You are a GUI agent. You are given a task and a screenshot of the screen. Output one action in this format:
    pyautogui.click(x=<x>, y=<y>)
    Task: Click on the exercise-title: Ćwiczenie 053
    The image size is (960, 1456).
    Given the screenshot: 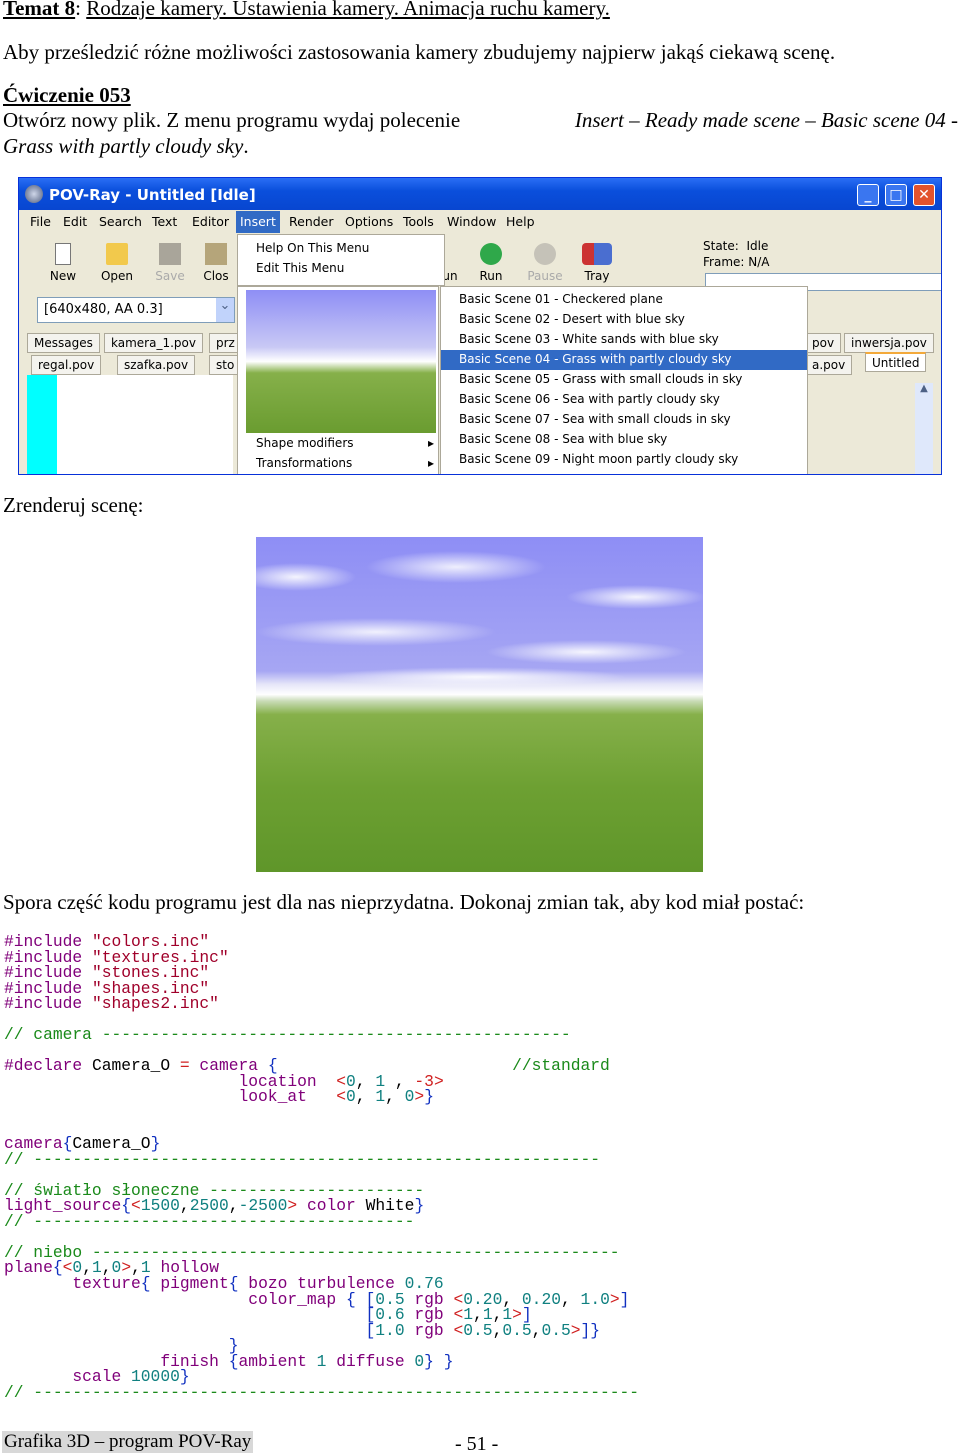 What is the action you would take?
    pyautogui.click(x=67, y=95)
    